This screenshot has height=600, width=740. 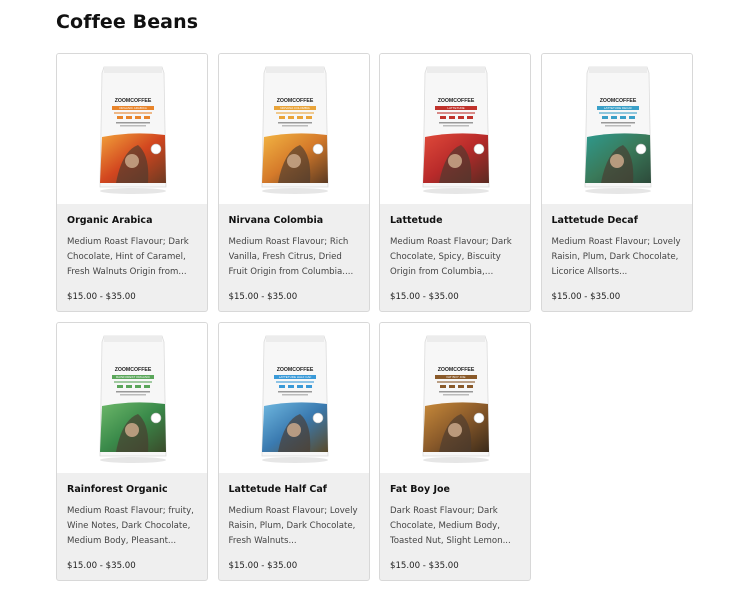 I want to click on product-image: ZOOMCOFFEE FAT BOY JOE, so click(x=455, y=397).